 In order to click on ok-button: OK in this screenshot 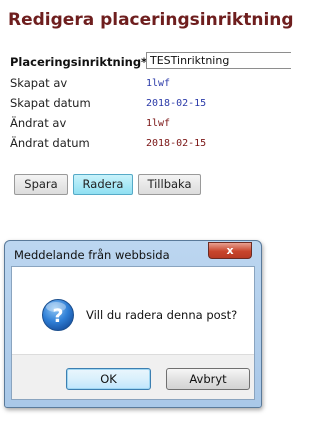, I will do `click(108, 379)`.